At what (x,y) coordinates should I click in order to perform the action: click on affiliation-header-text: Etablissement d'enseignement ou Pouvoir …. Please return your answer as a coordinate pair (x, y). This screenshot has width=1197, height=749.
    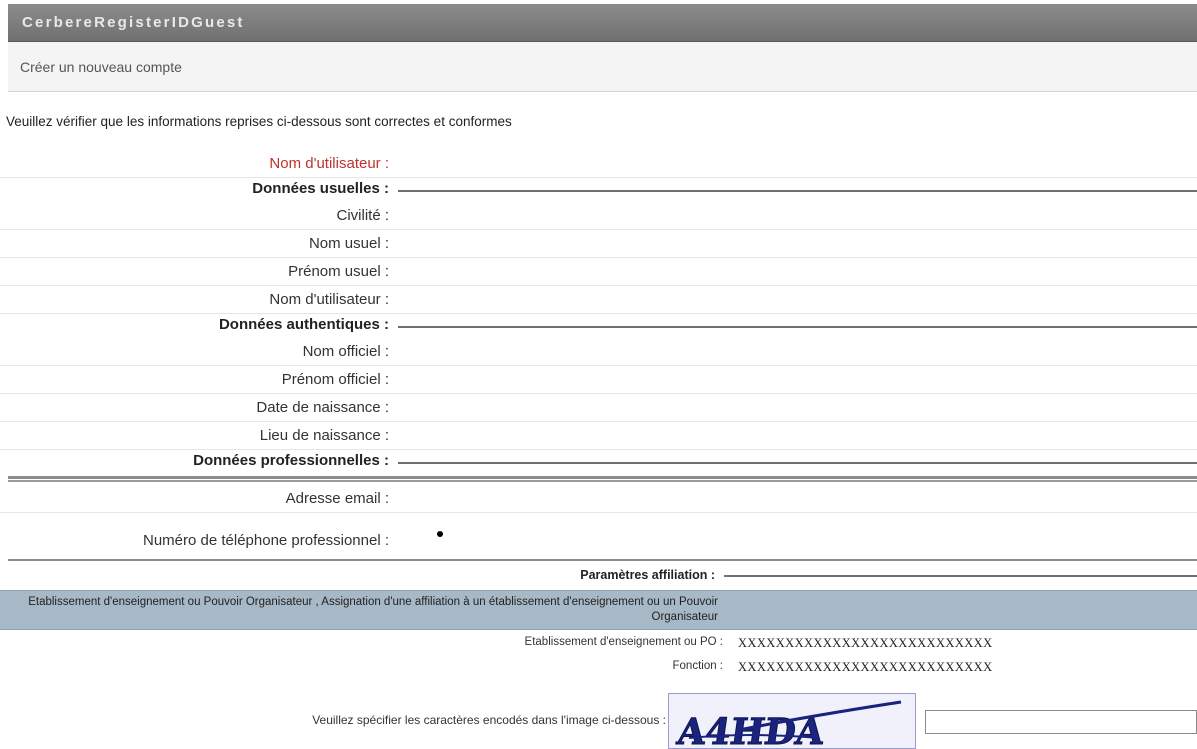
    Looking at the image, I should click on (373, 609).